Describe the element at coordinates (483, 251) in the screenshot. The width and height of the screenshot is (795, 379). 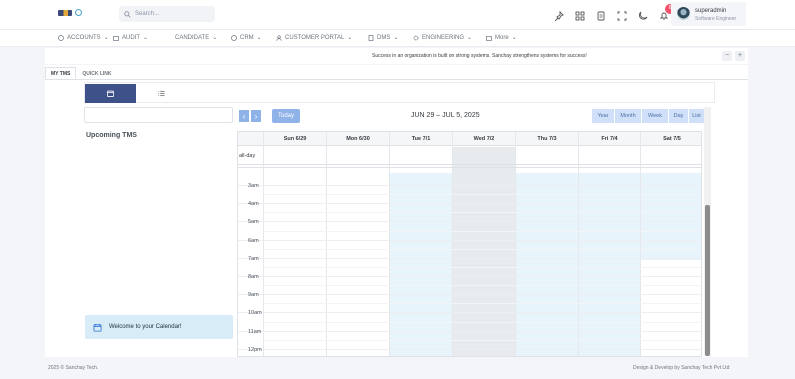
I see `today-column-shade` at that location.